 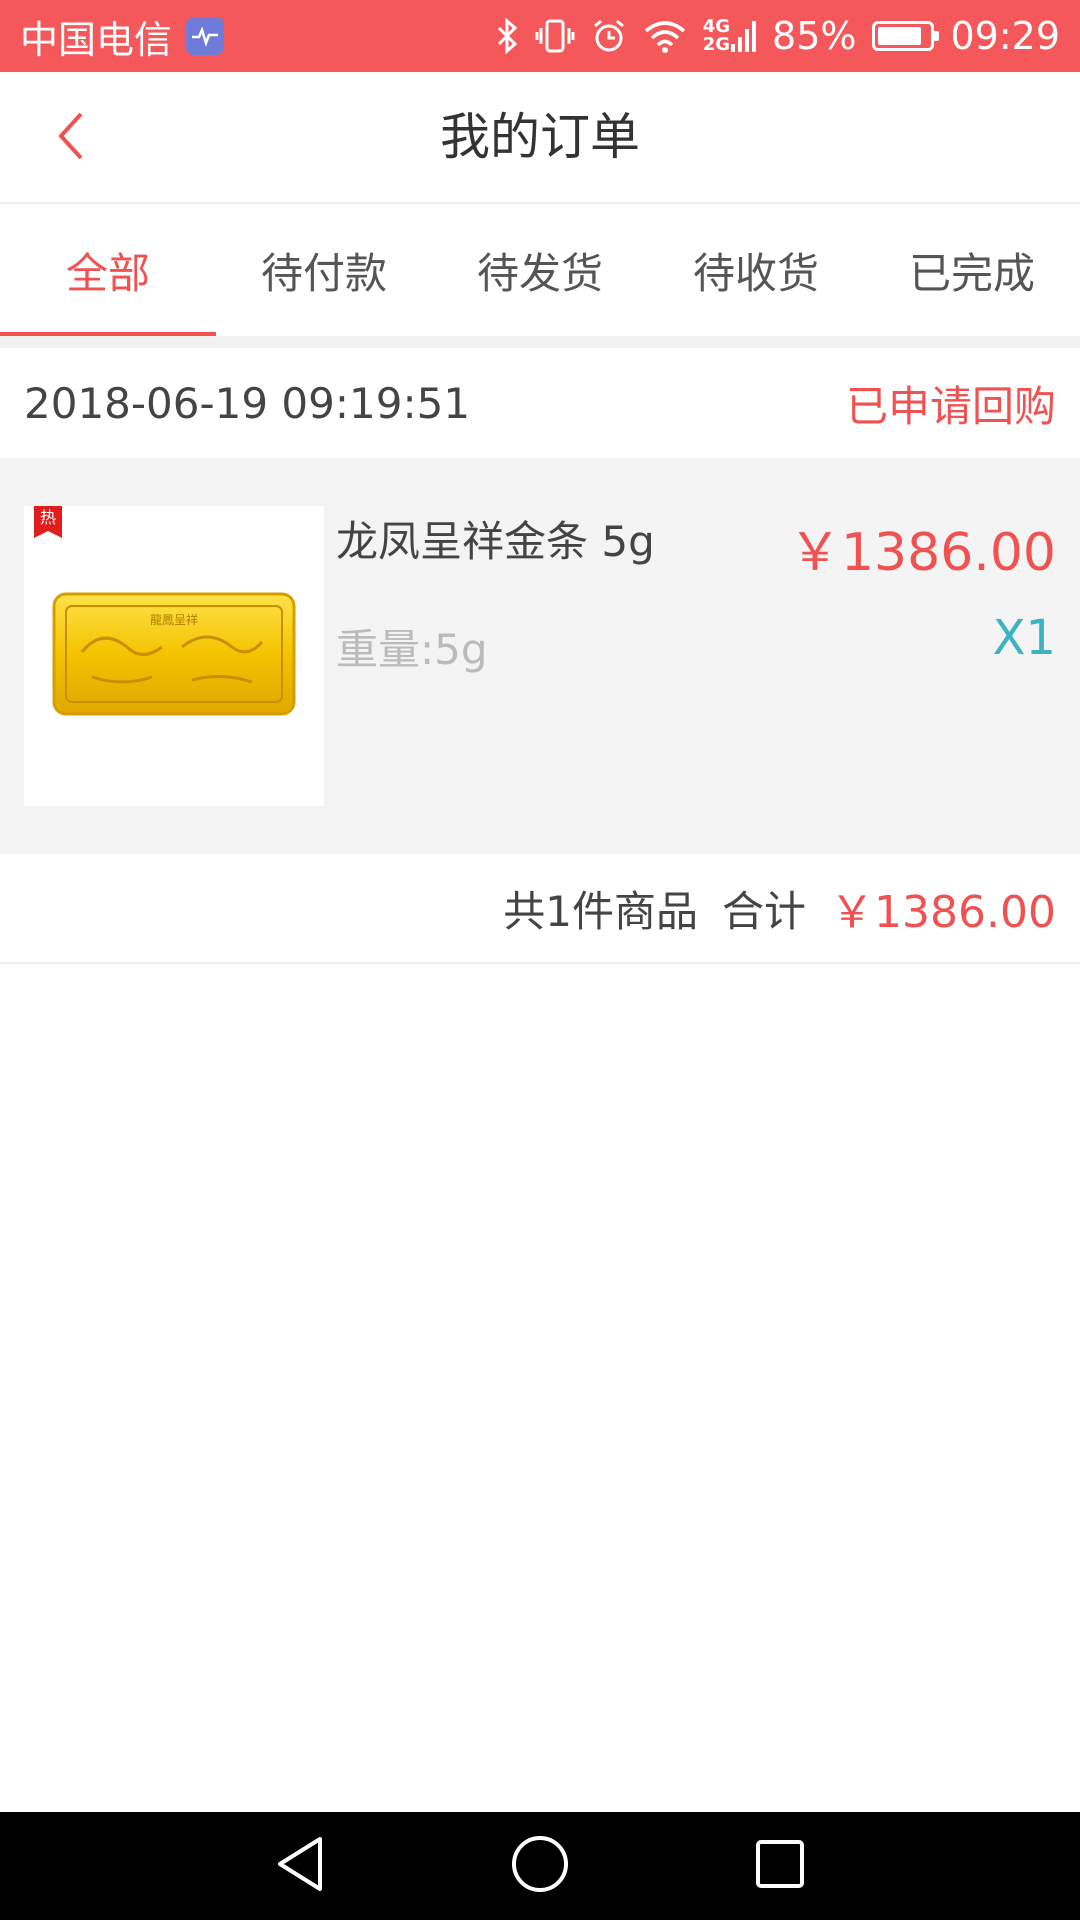 I want to click on triangle-back-icon, so click(x=300, y=1866).